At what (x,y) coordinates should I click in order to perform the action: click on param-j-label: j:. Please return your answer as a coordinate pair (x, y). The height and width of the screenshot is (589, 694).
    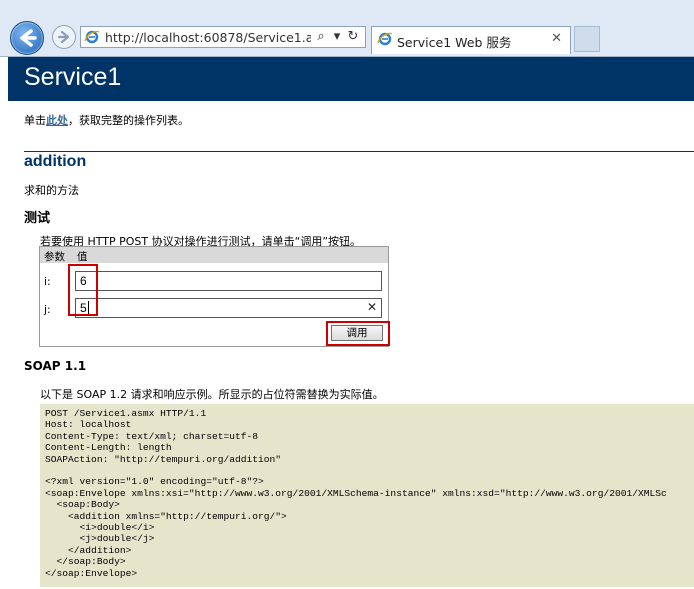
    Looking at the image, I should click on (47, 309).